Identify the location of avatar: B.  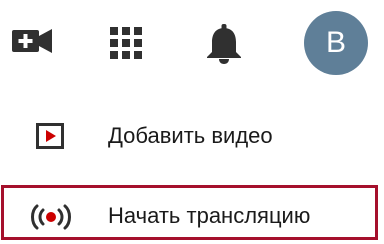
(336, 43).